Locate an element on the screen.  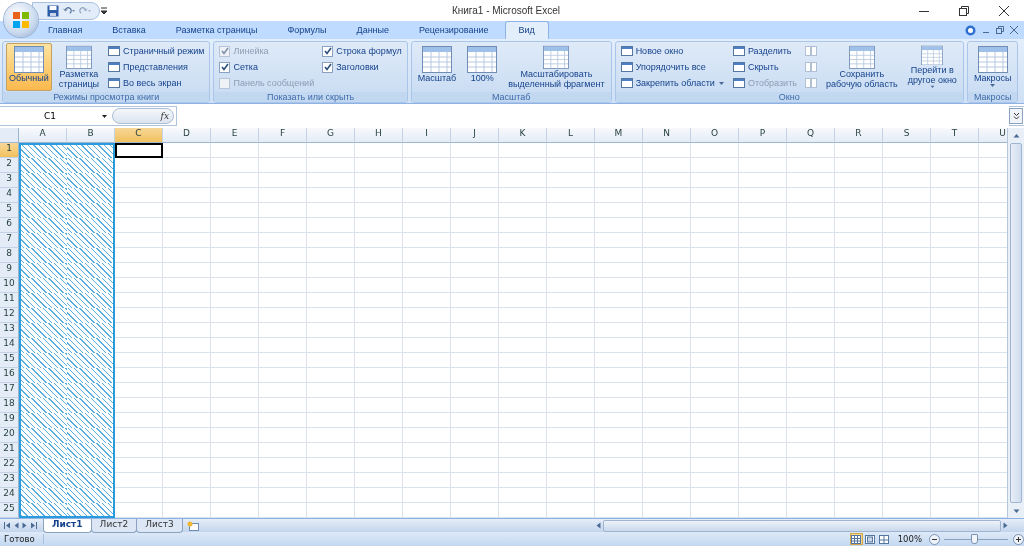
row-header: 4 is located at coordinates (9, 195).